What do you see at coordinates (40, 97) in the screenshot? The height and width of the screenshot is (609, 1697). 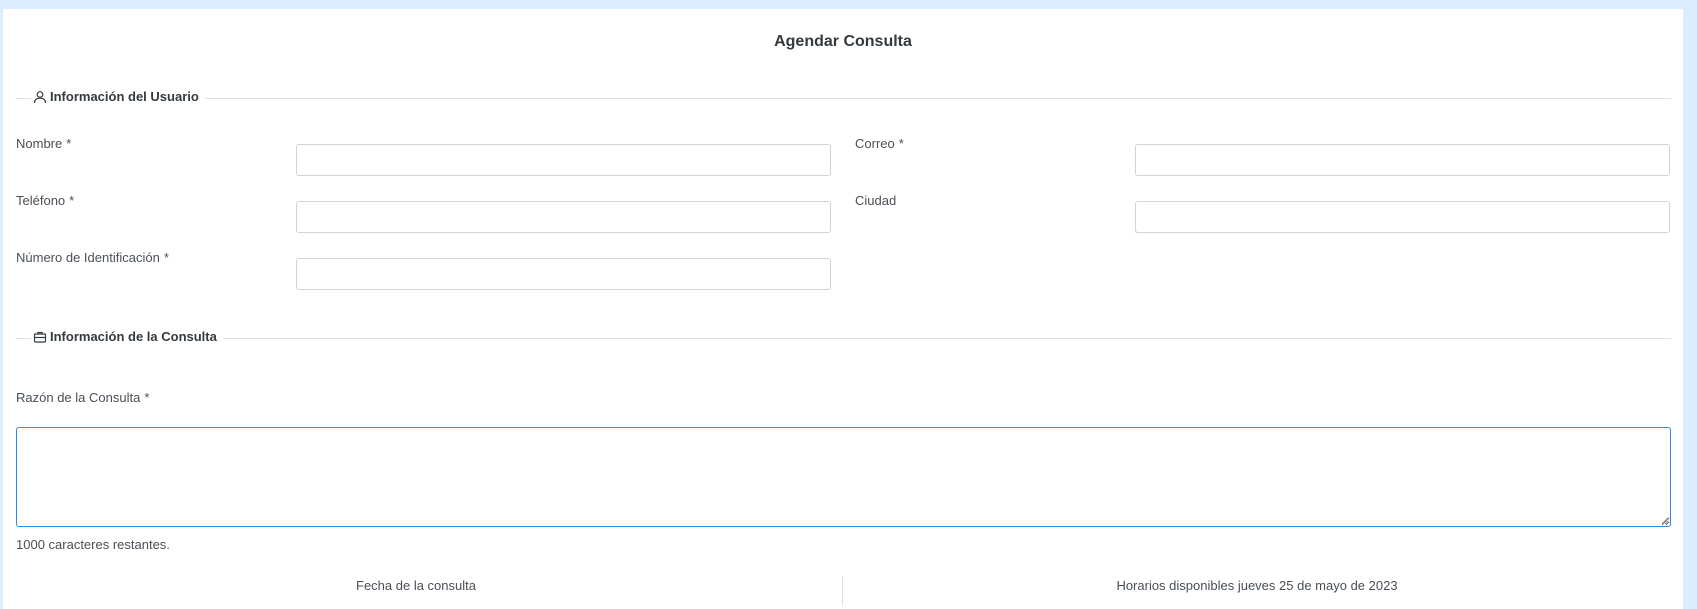 I see `user-icon` at bounding box center [40, 97].